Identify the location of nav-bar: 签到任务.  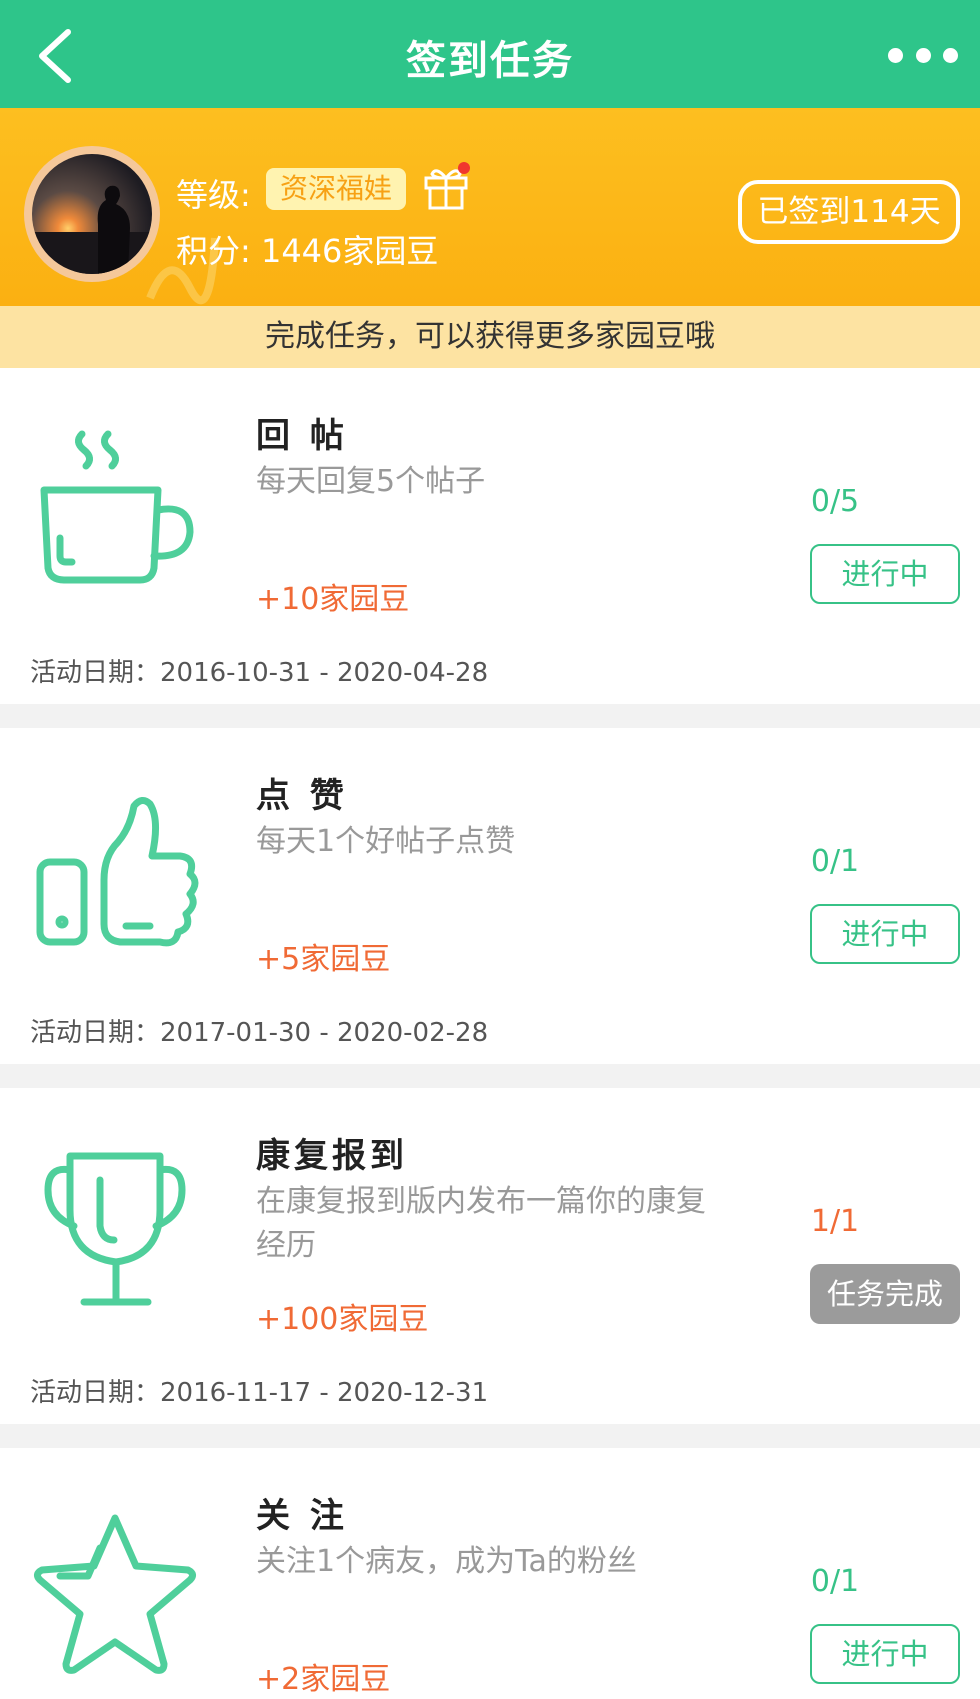
(490, 54).